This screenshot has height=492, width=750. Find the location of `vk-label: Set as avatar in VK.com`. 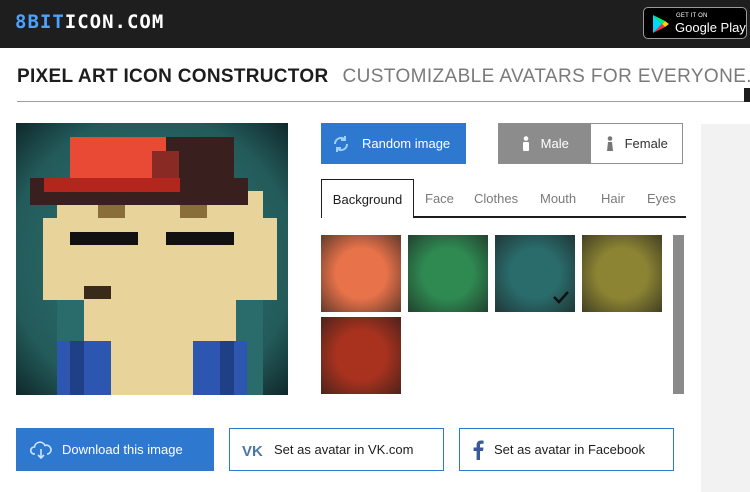

vk-label: Set as avatar in VK.com is located at coordinates (344, 449).